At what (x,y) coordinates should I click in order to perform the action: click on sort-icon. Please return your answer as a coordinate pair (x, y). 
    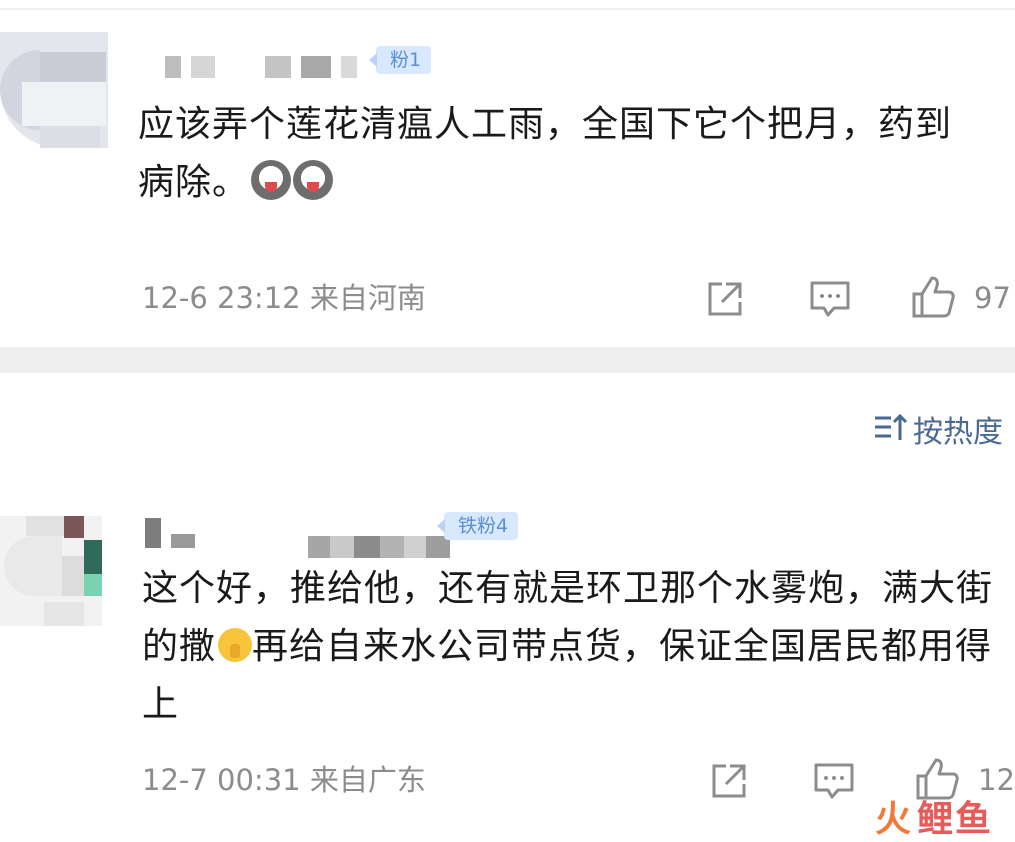
    Looking at the image, I should click on (890, 432).